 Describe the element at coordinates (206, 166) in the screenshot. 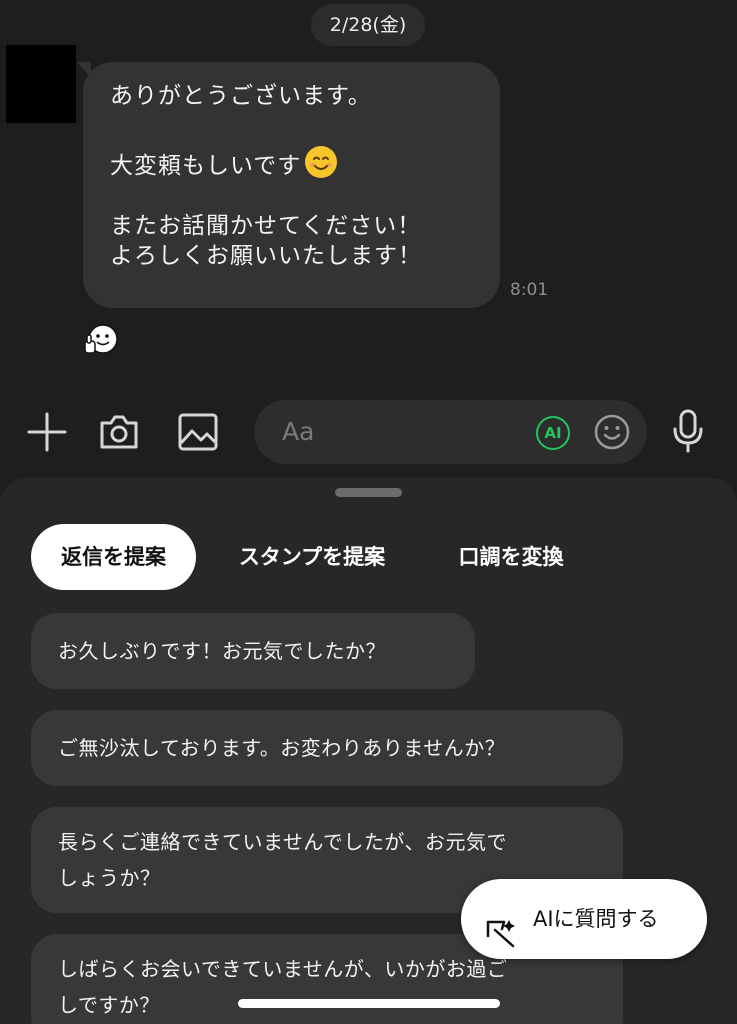

I see `message-line-2-text: 大変頼もしいです` at that location.